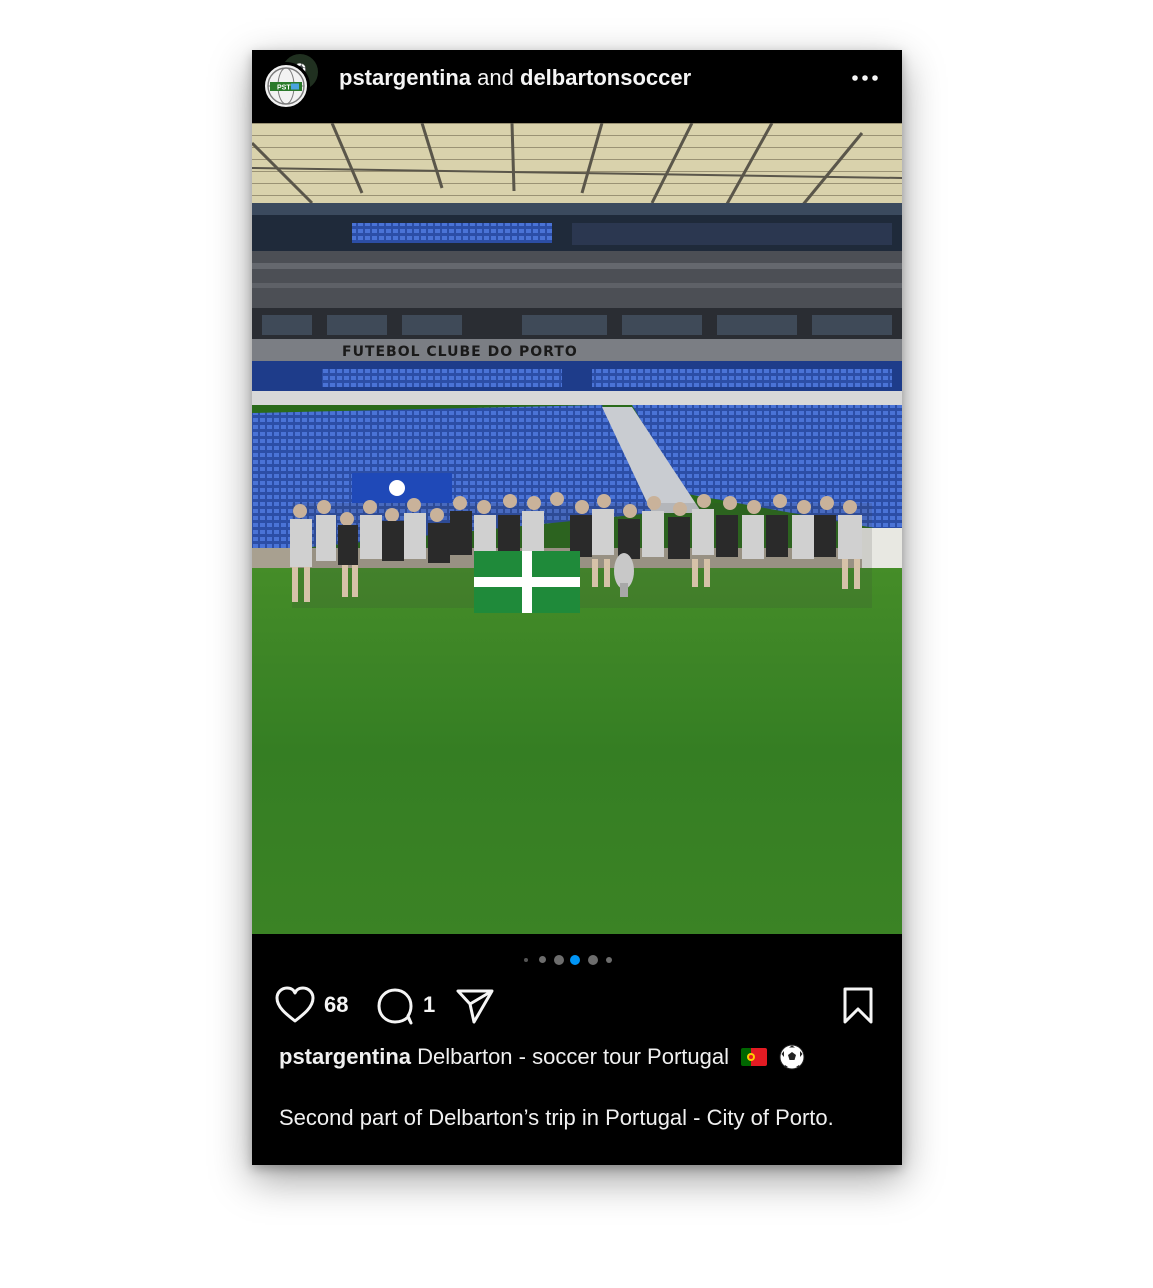 The width and height of the screenshot is (1153, 1288). What do you see at coordinates (345, 1056) in the screenshot?
I see `caption-username-link: pstargentina` at bounding box center [345, 1056].